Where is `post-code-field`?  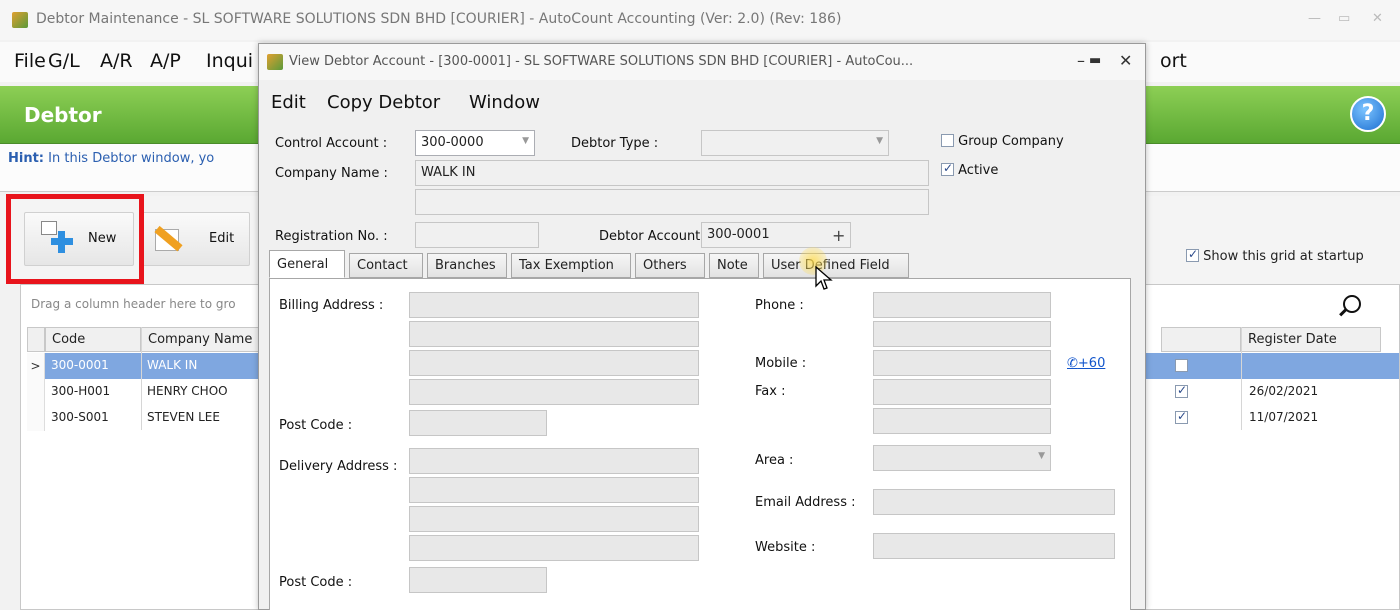
post-code-field is located at coordinates (478, 423).